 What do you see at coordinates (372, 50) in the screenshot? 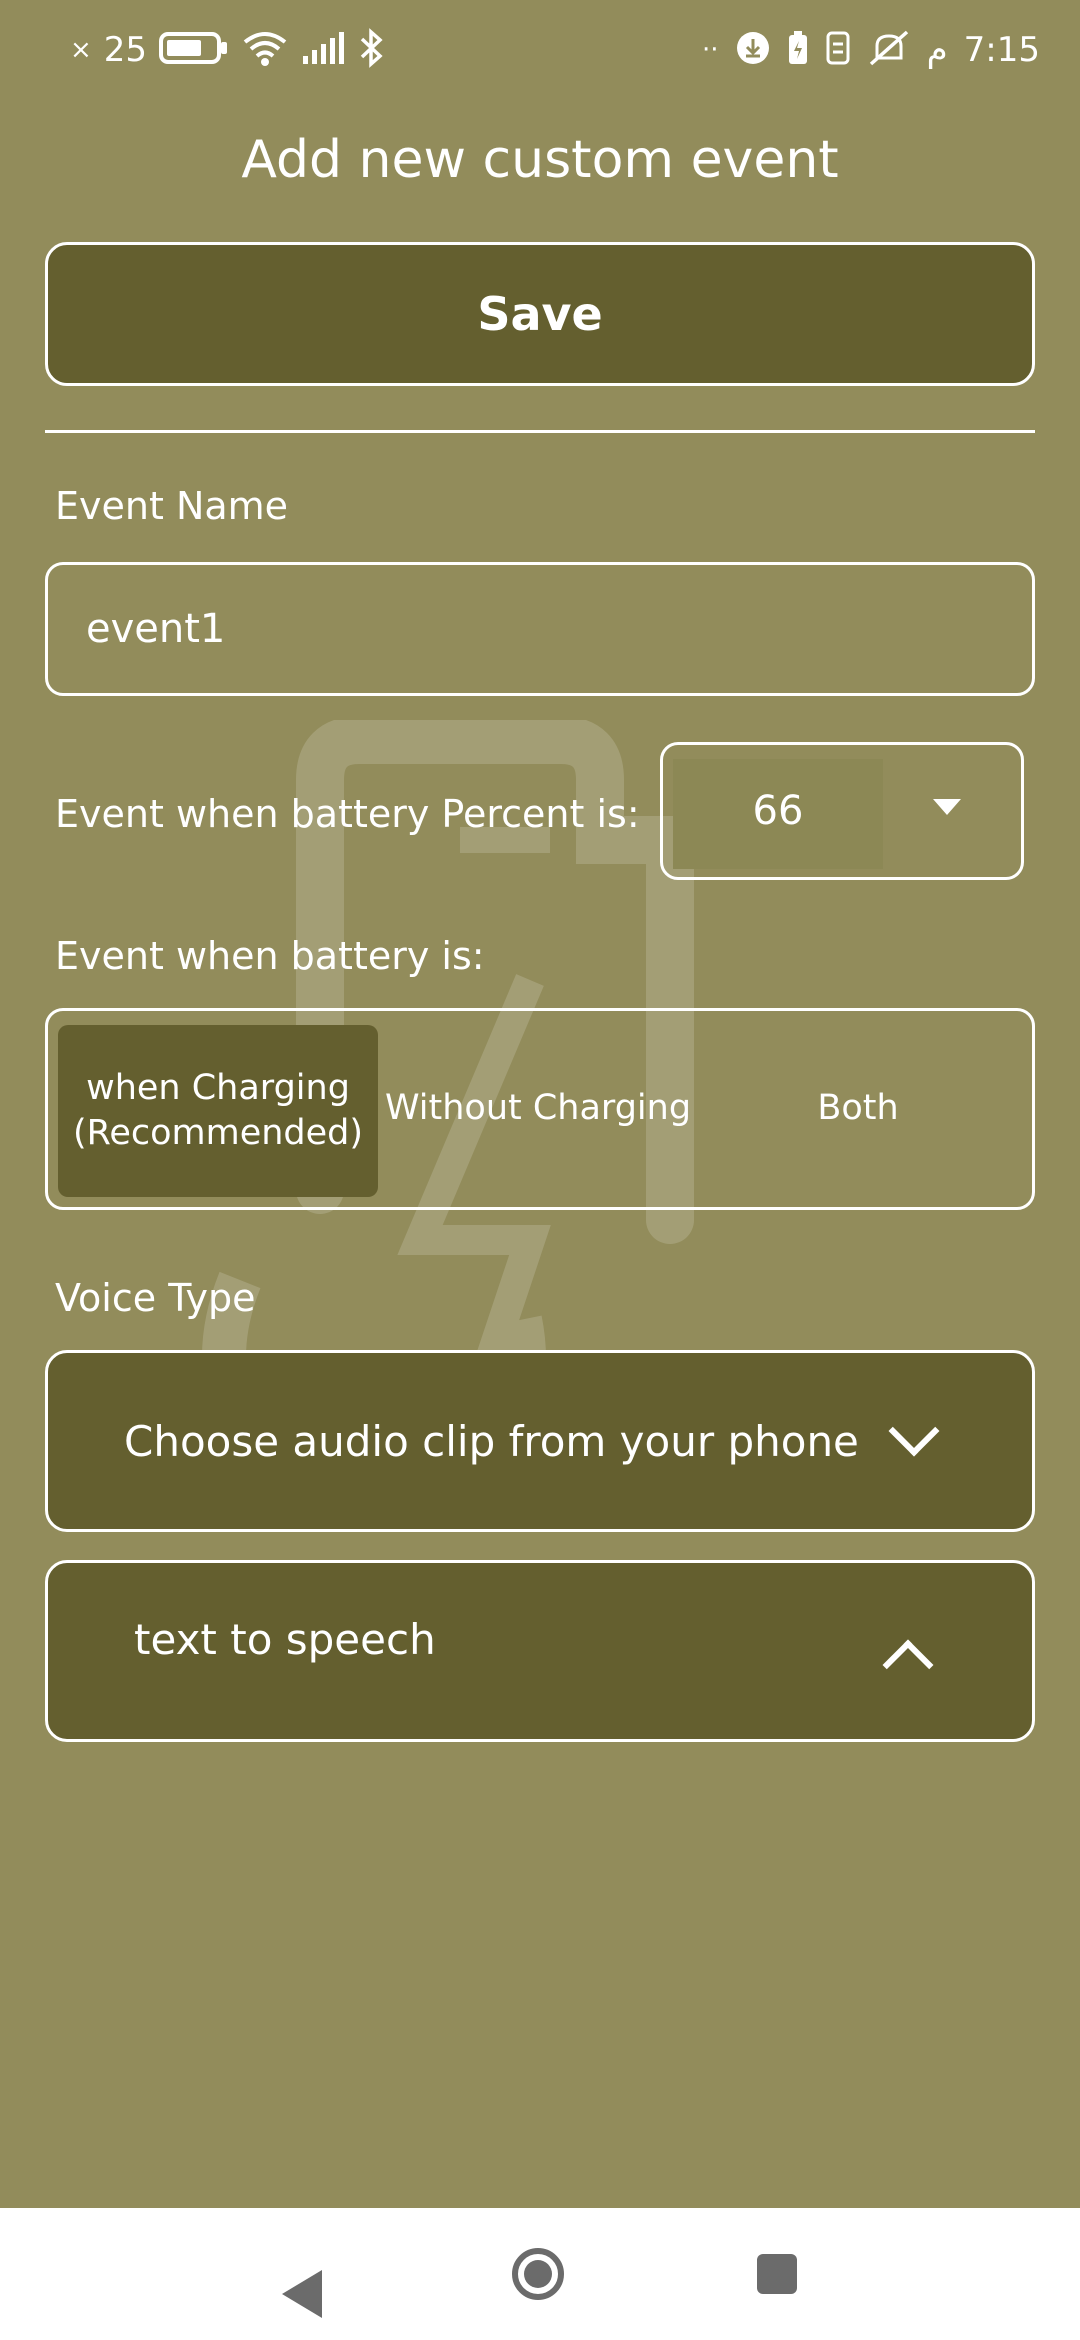
I see `bluetooth-icon` at bounding box center [372, 50].